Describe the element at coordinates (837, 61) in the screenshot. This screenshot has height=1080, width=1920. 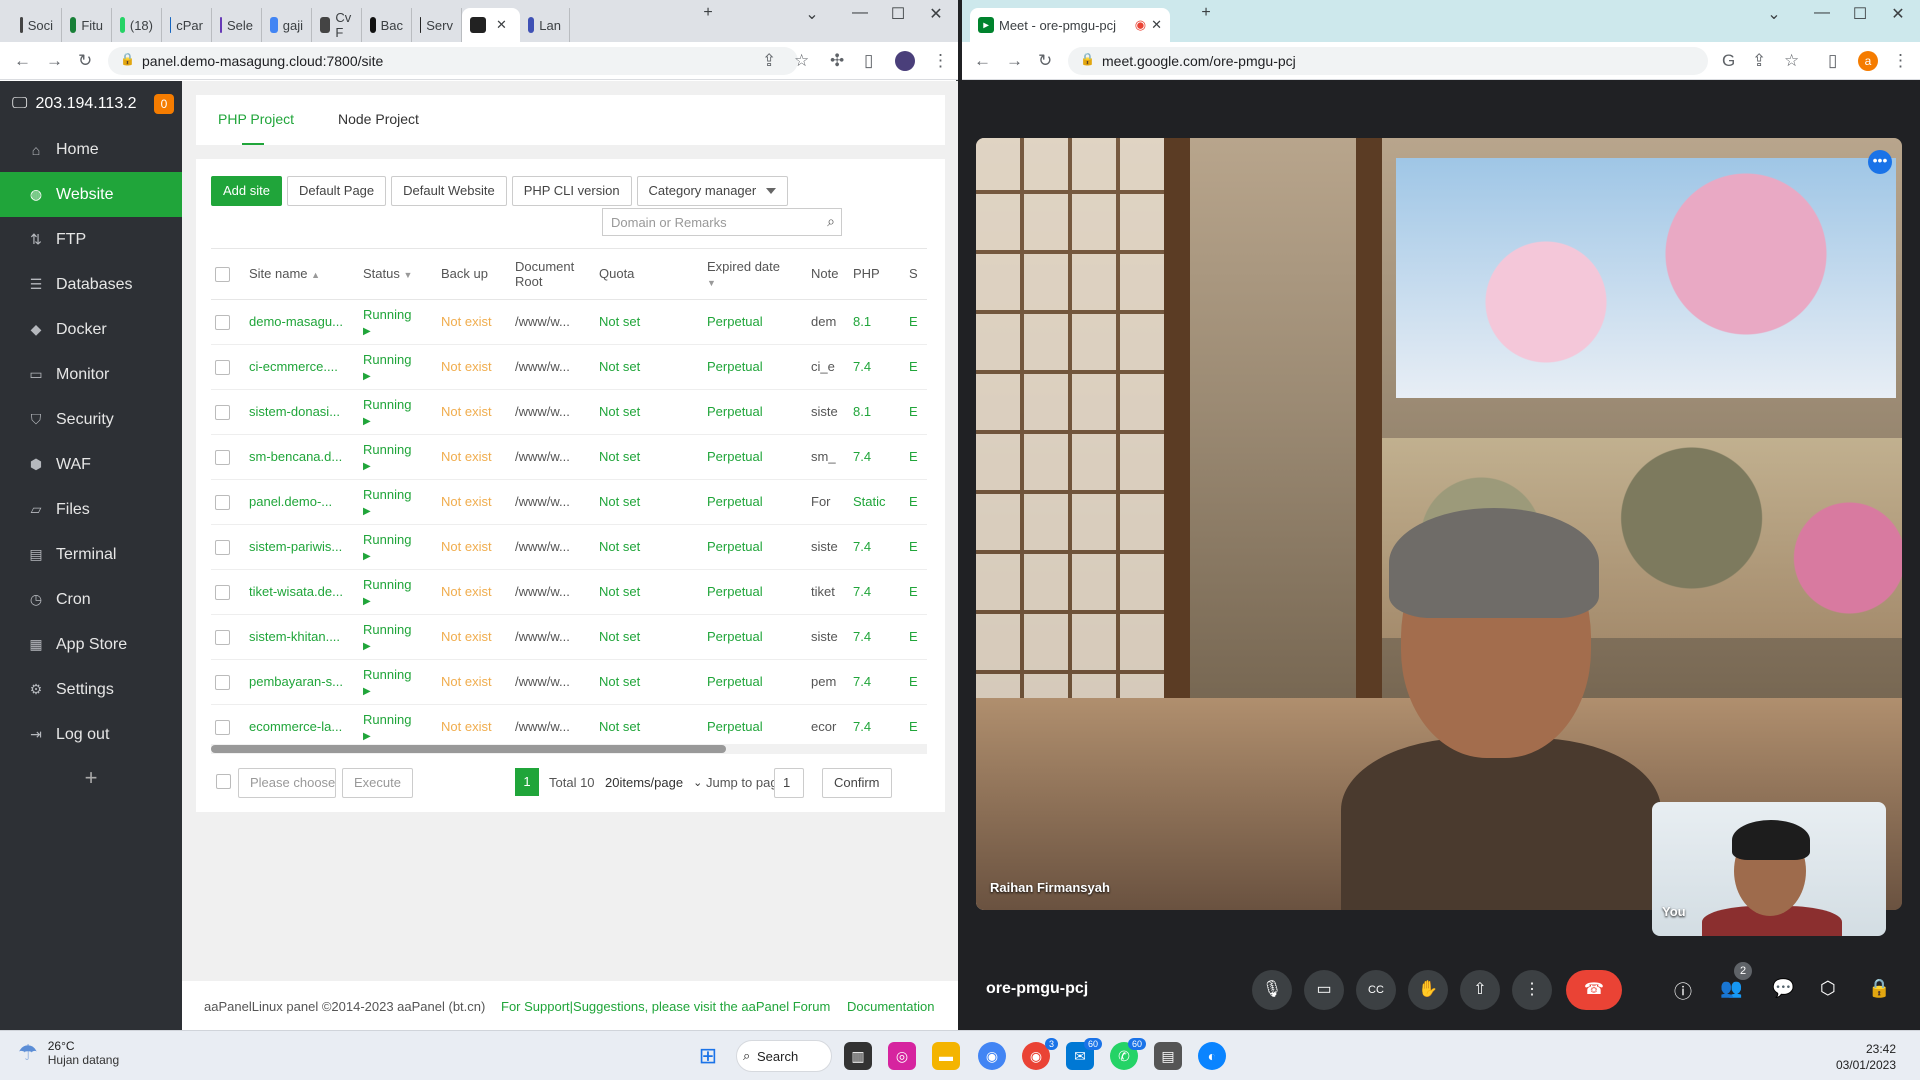
I see `extensions-icon: ✣` at that location.